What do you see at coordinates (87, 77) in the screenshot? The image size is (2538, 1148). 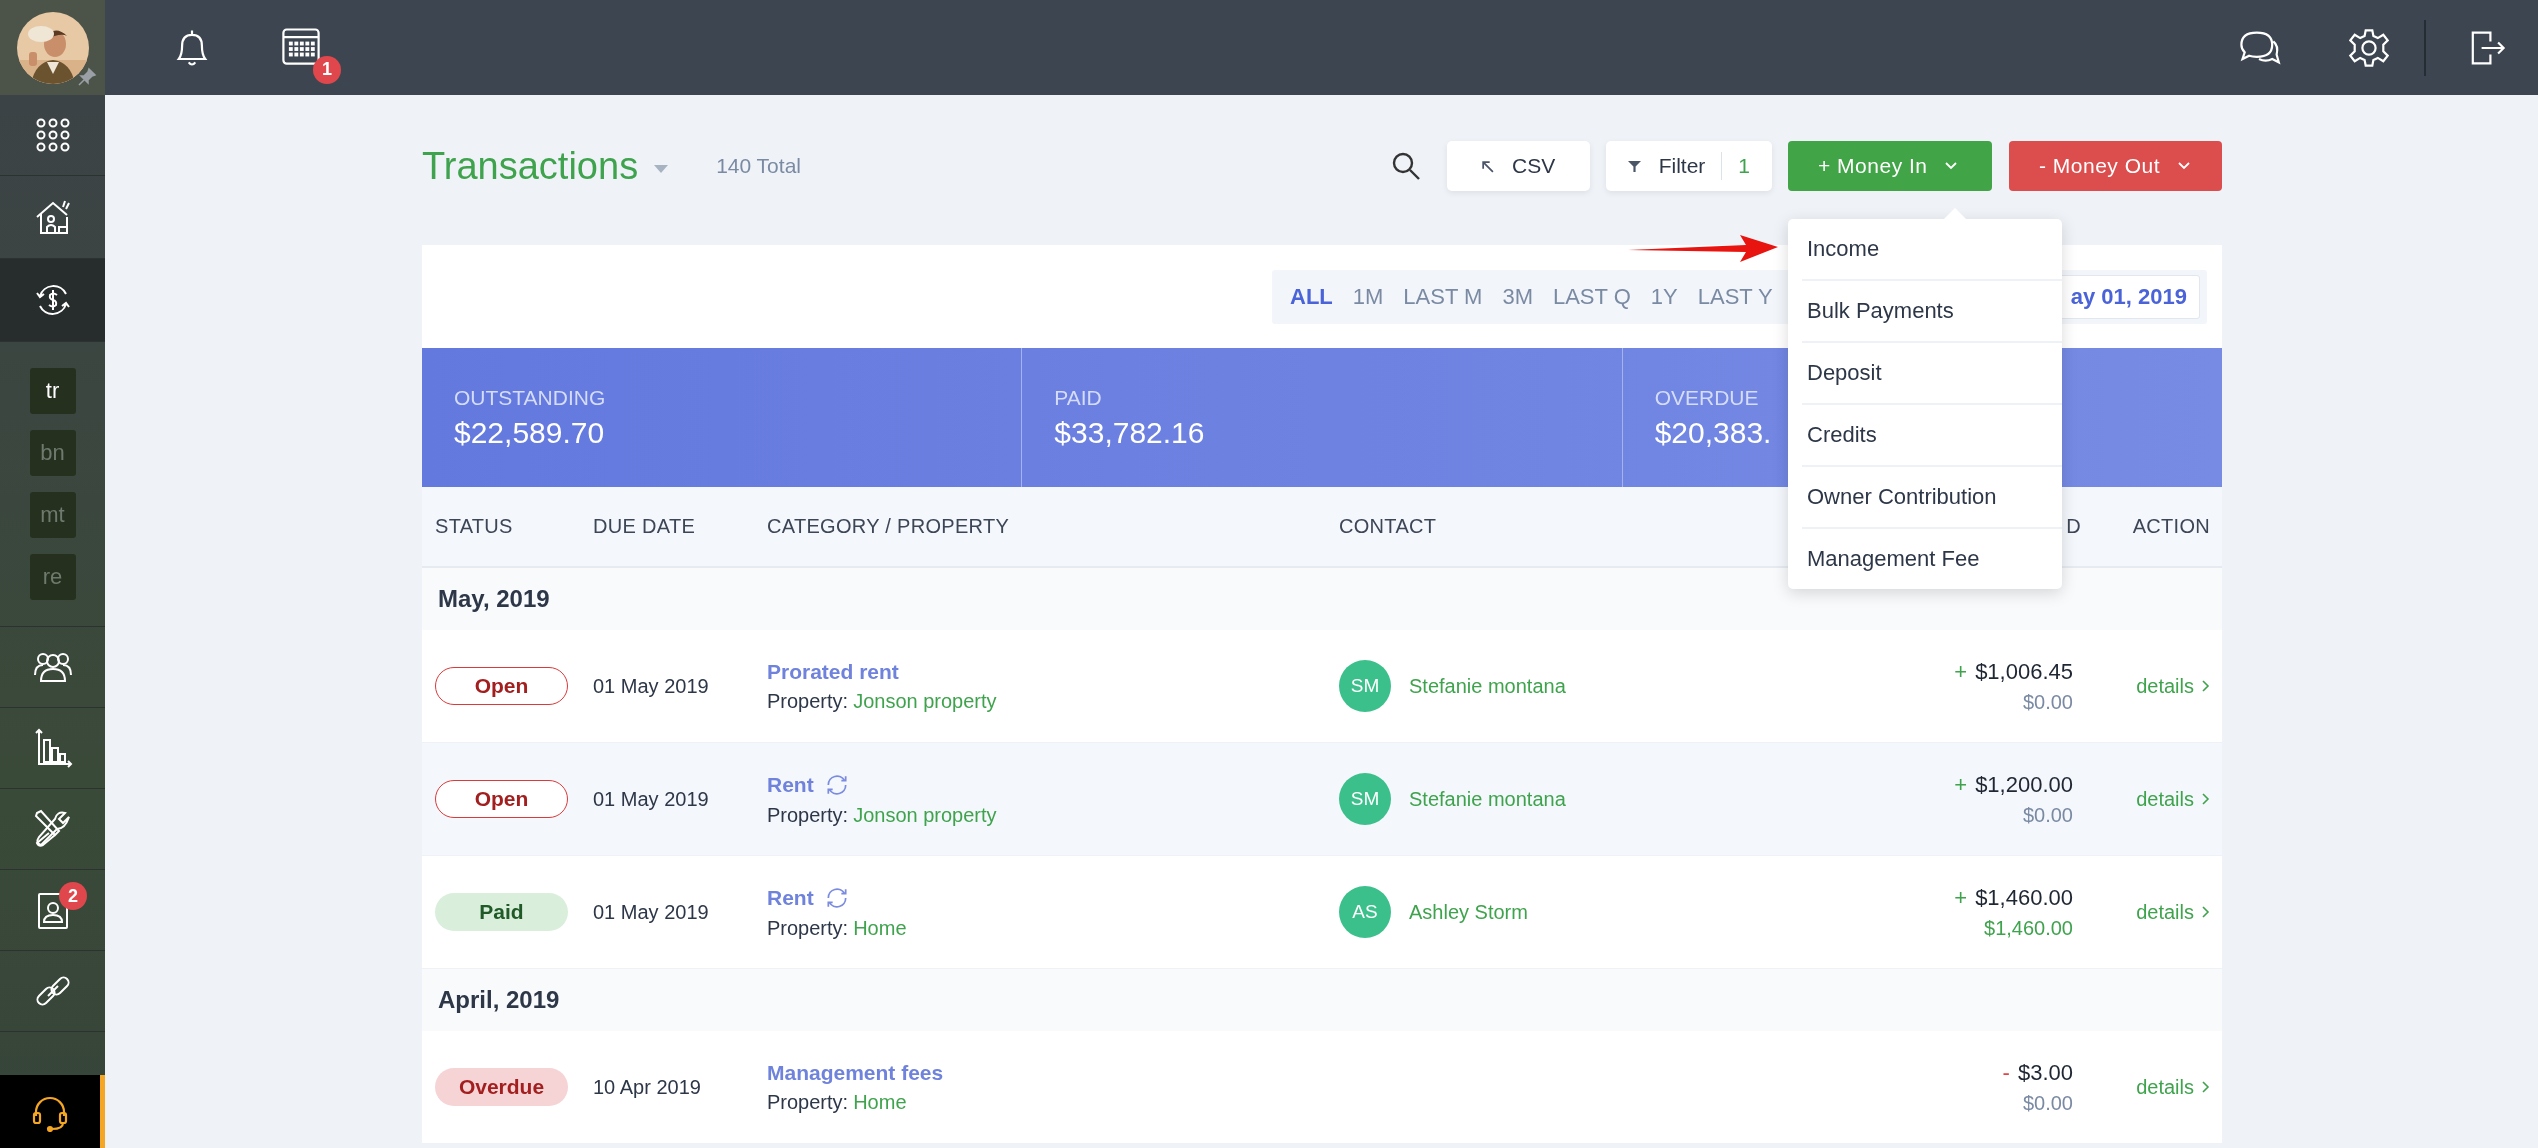 I see `pin-icon` at bounding box center [87, 77].